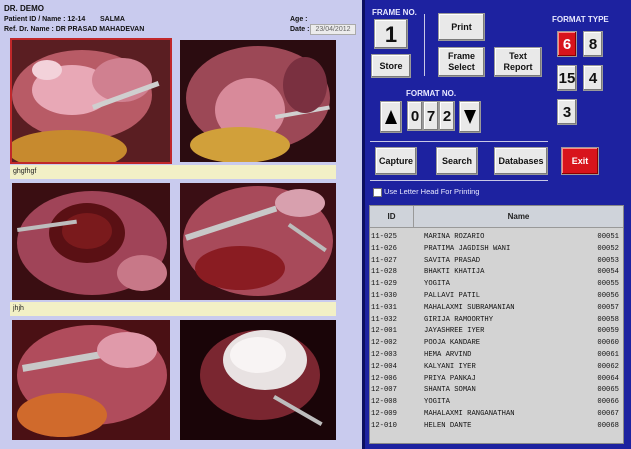  Describe the element at coordinates (608, 378) in the screenshot. I see `record-number-cell: 00064` at that location.